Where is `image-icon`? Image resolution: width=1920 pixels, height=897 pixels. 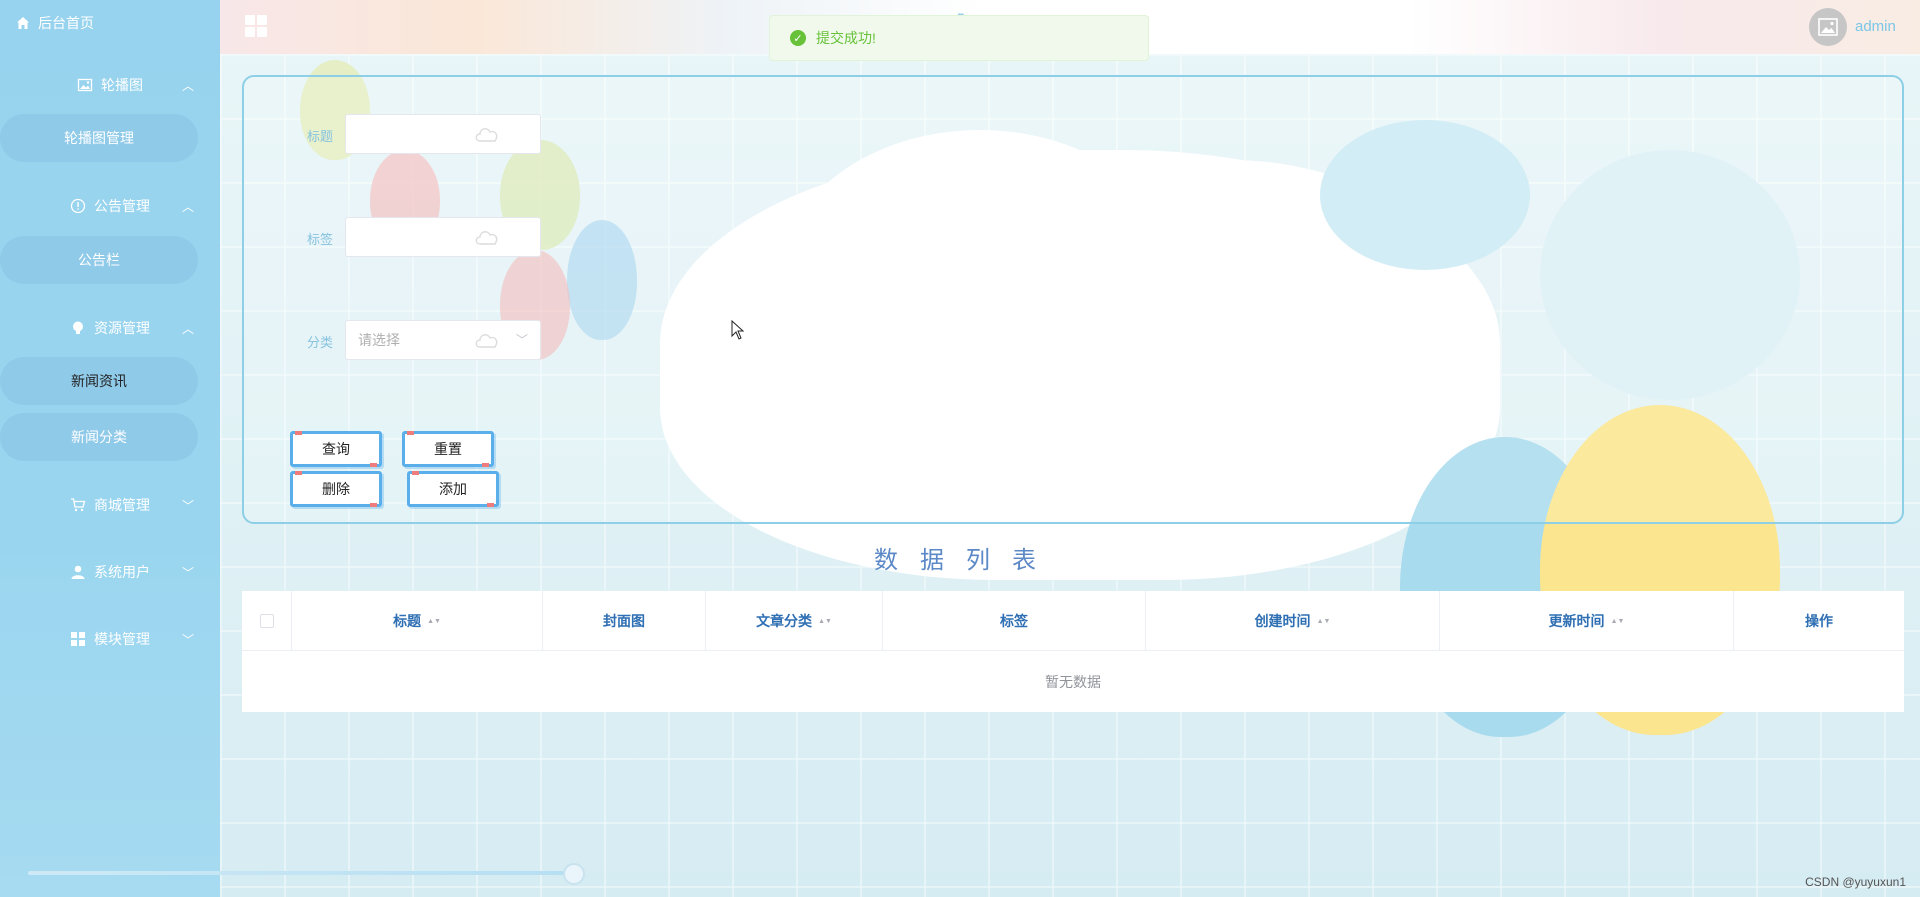 image-icon is located at coordinates (85, 85).